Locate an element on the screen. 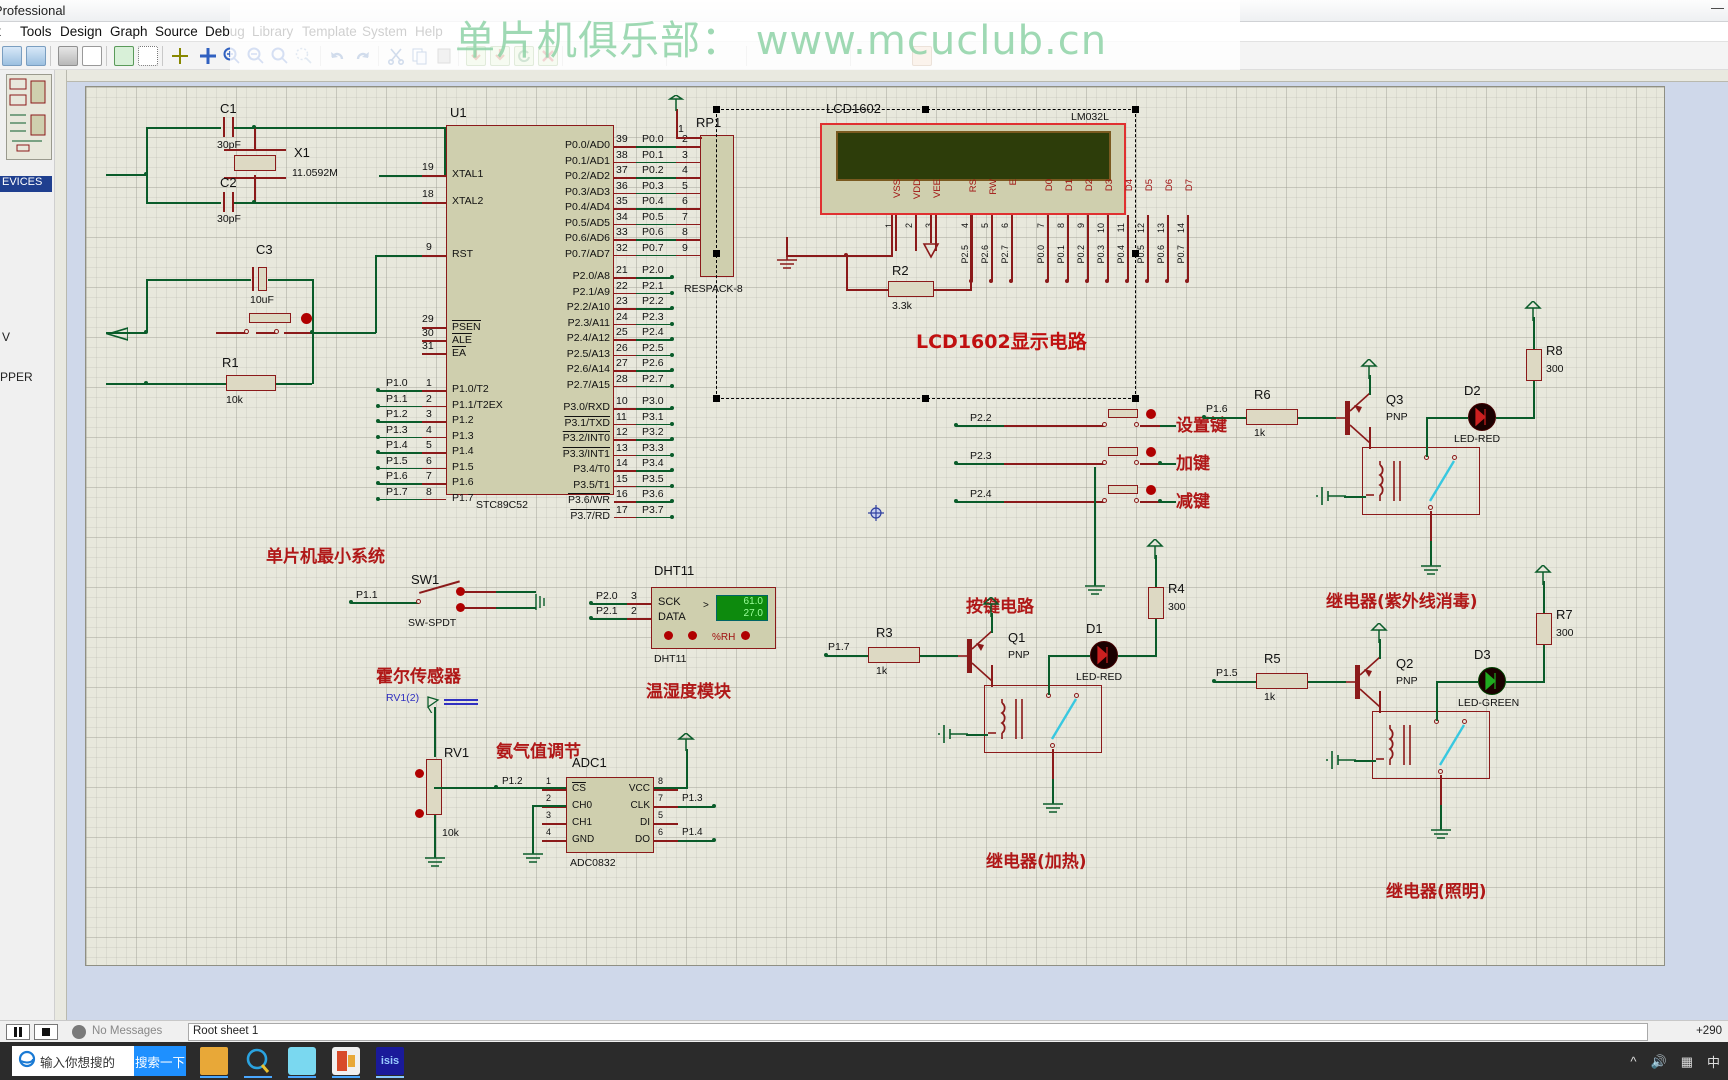  volume-icon: 🔊 is located at coordinates (1659, 1062).